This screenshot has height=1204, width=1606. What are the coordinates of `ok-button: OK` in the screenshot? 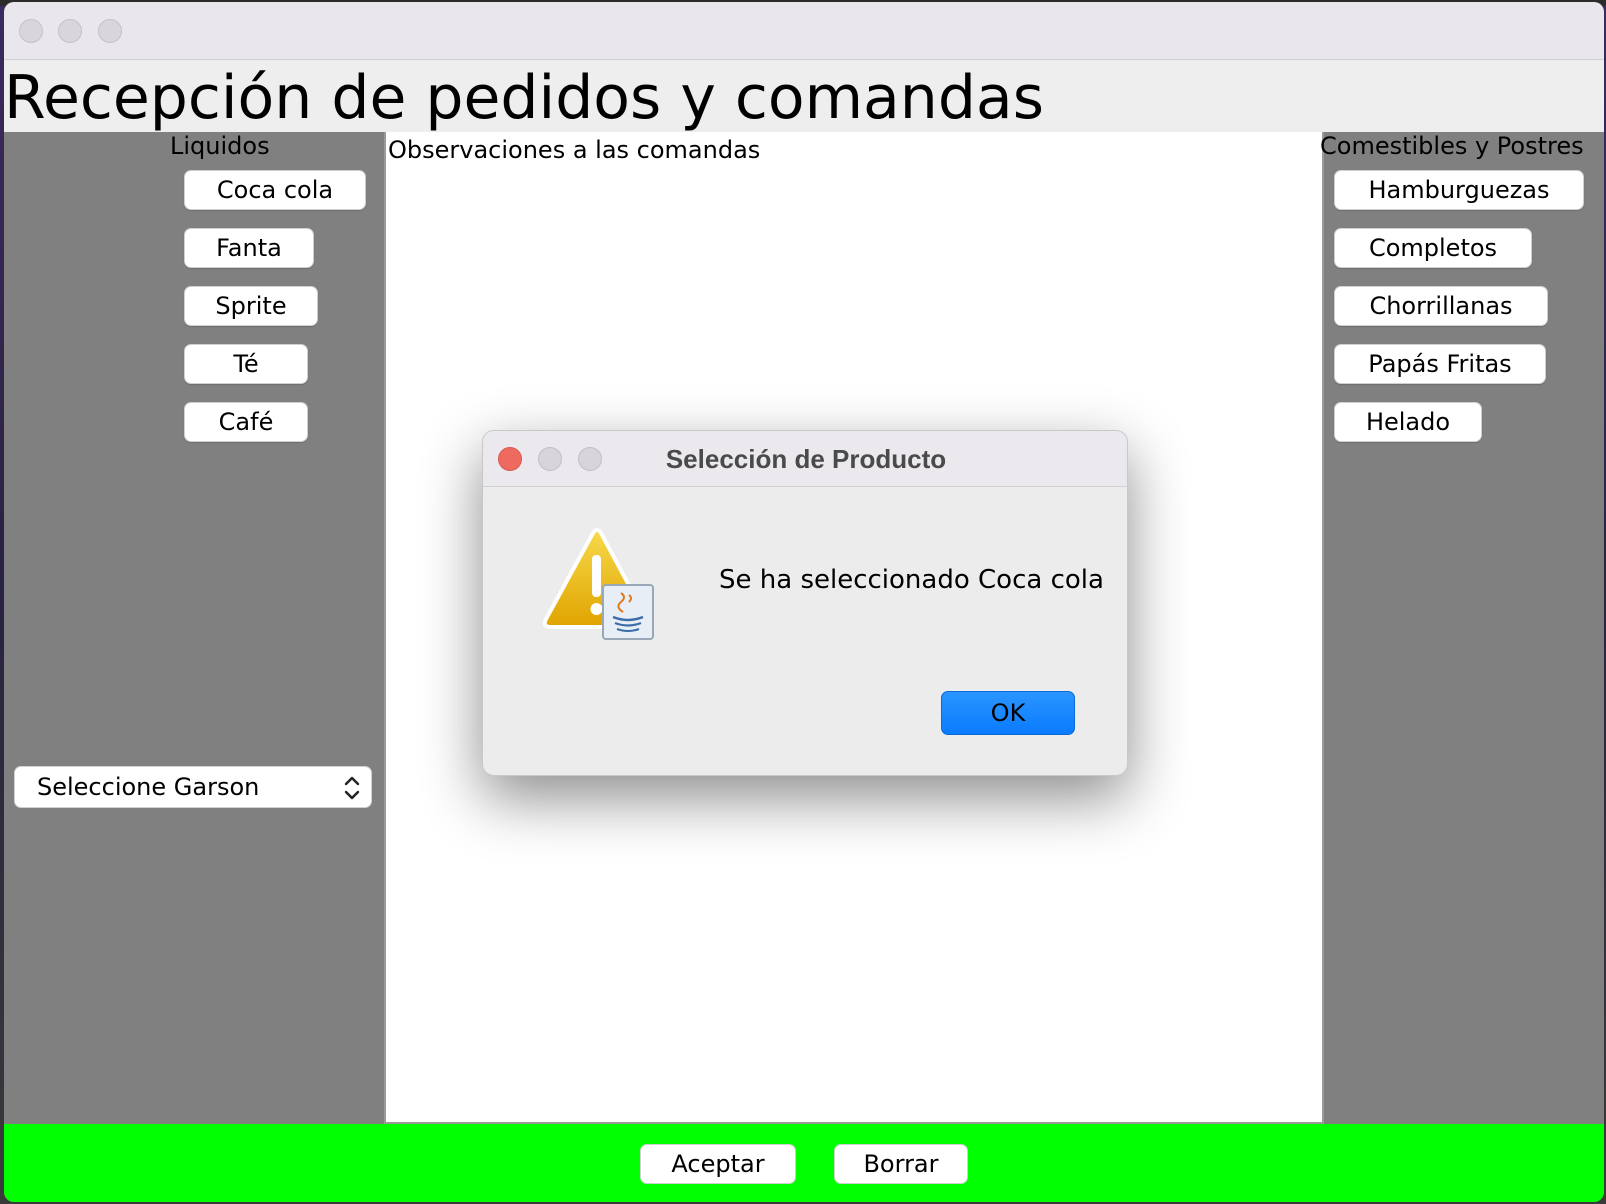 It's located at (1008, 713).